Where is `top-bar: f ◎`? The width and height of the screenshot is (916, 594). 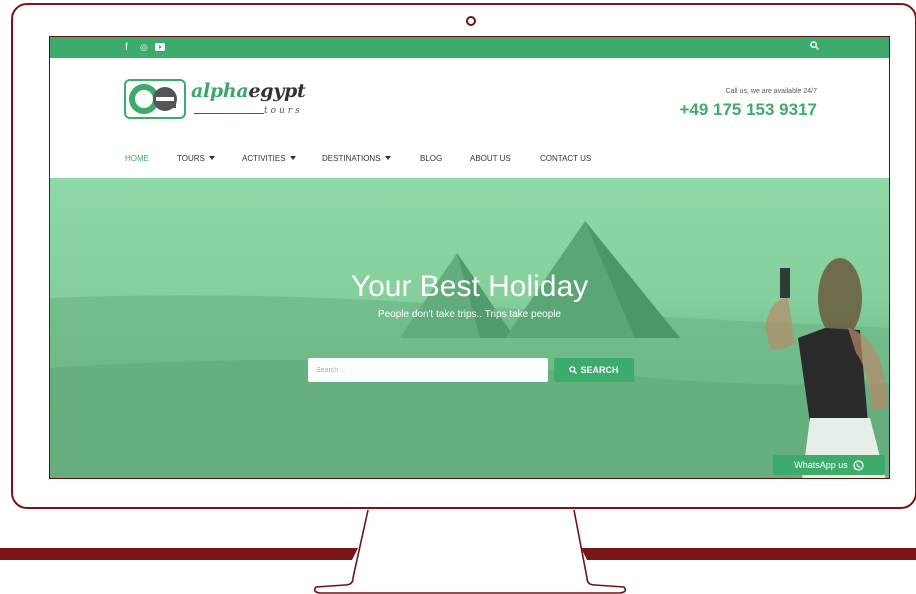
top-bar: f ◎ is located at coordinates (469, 47).